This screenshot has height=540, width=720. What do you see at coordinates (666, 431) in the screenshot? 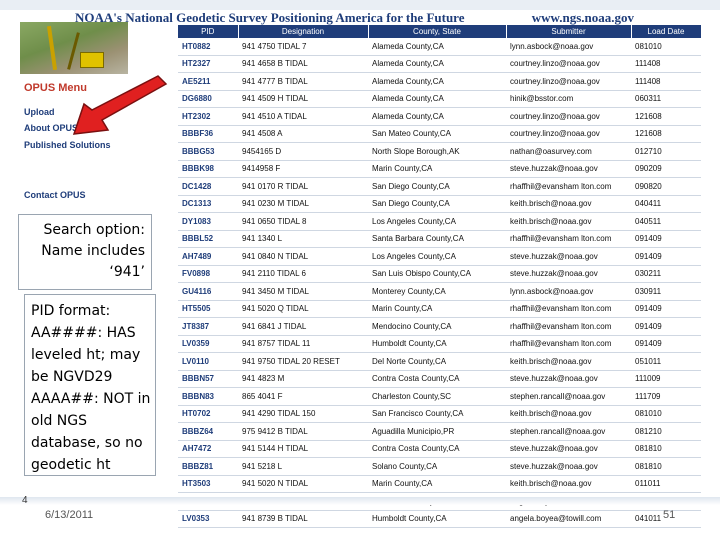
I see `load-date-cell: 081210` at bounding box center [666, 431].